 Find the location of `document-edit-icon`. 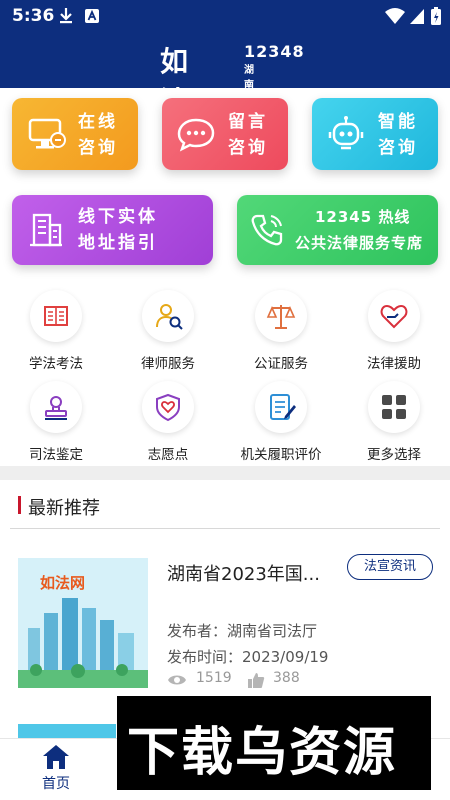

document-edit-icon is located at coordinates (283, 407).